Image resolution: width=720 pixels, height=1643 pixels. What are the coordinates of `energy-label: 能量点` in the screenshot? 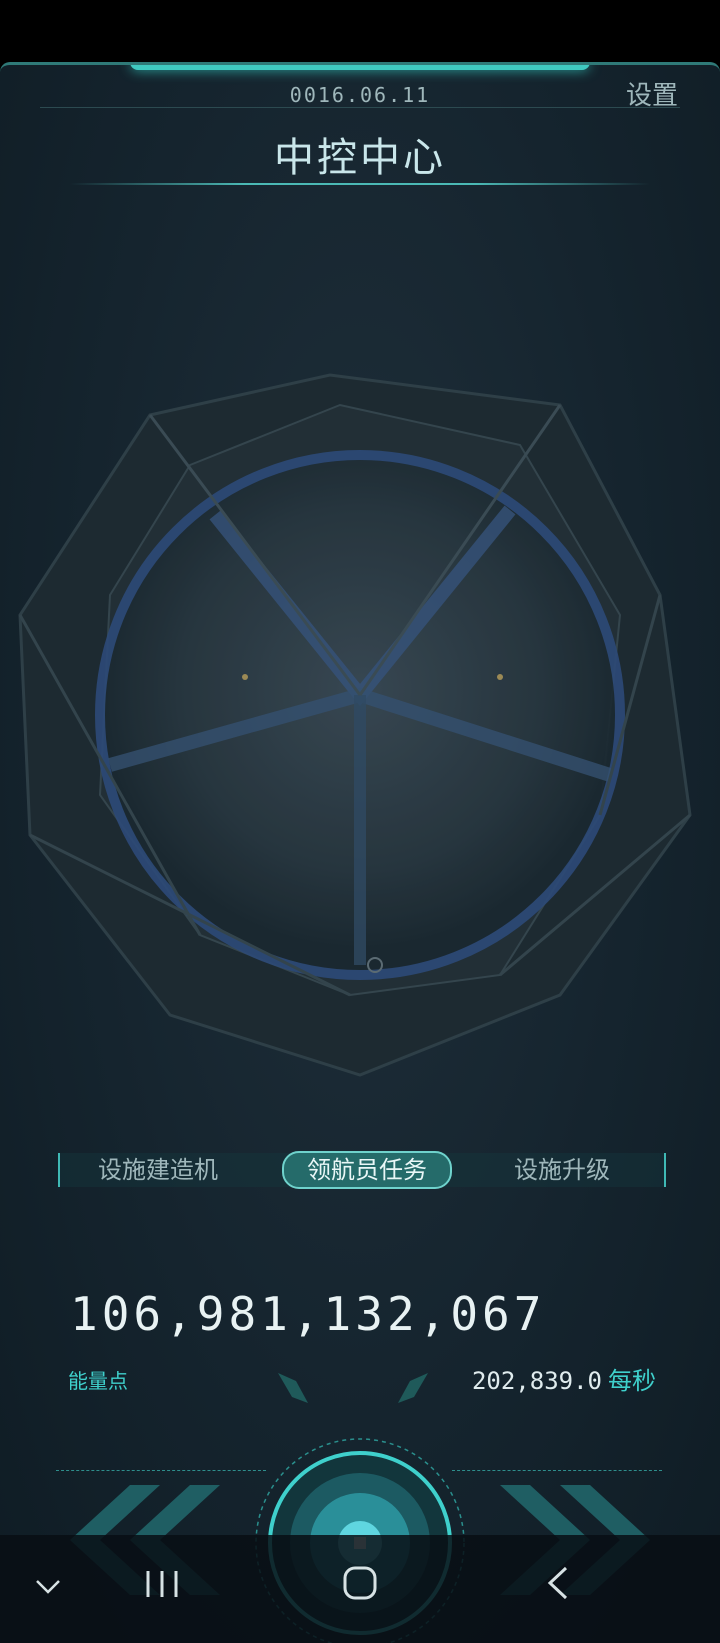 It's located at (98, 1381).